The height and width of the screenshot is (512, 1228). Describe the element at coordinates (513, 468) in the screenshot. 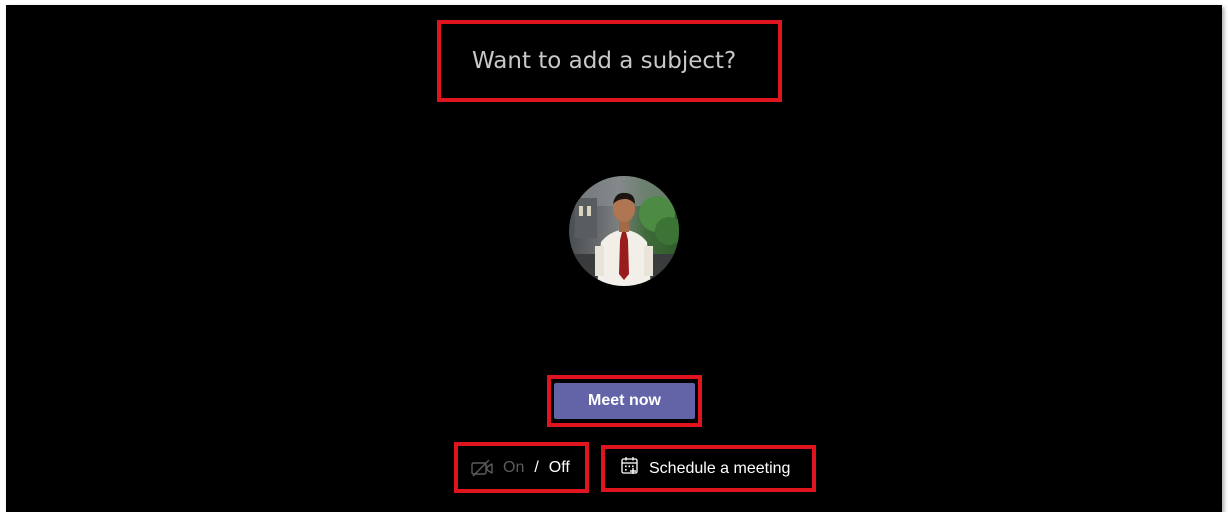

I see `video-on-option: On` at that location.